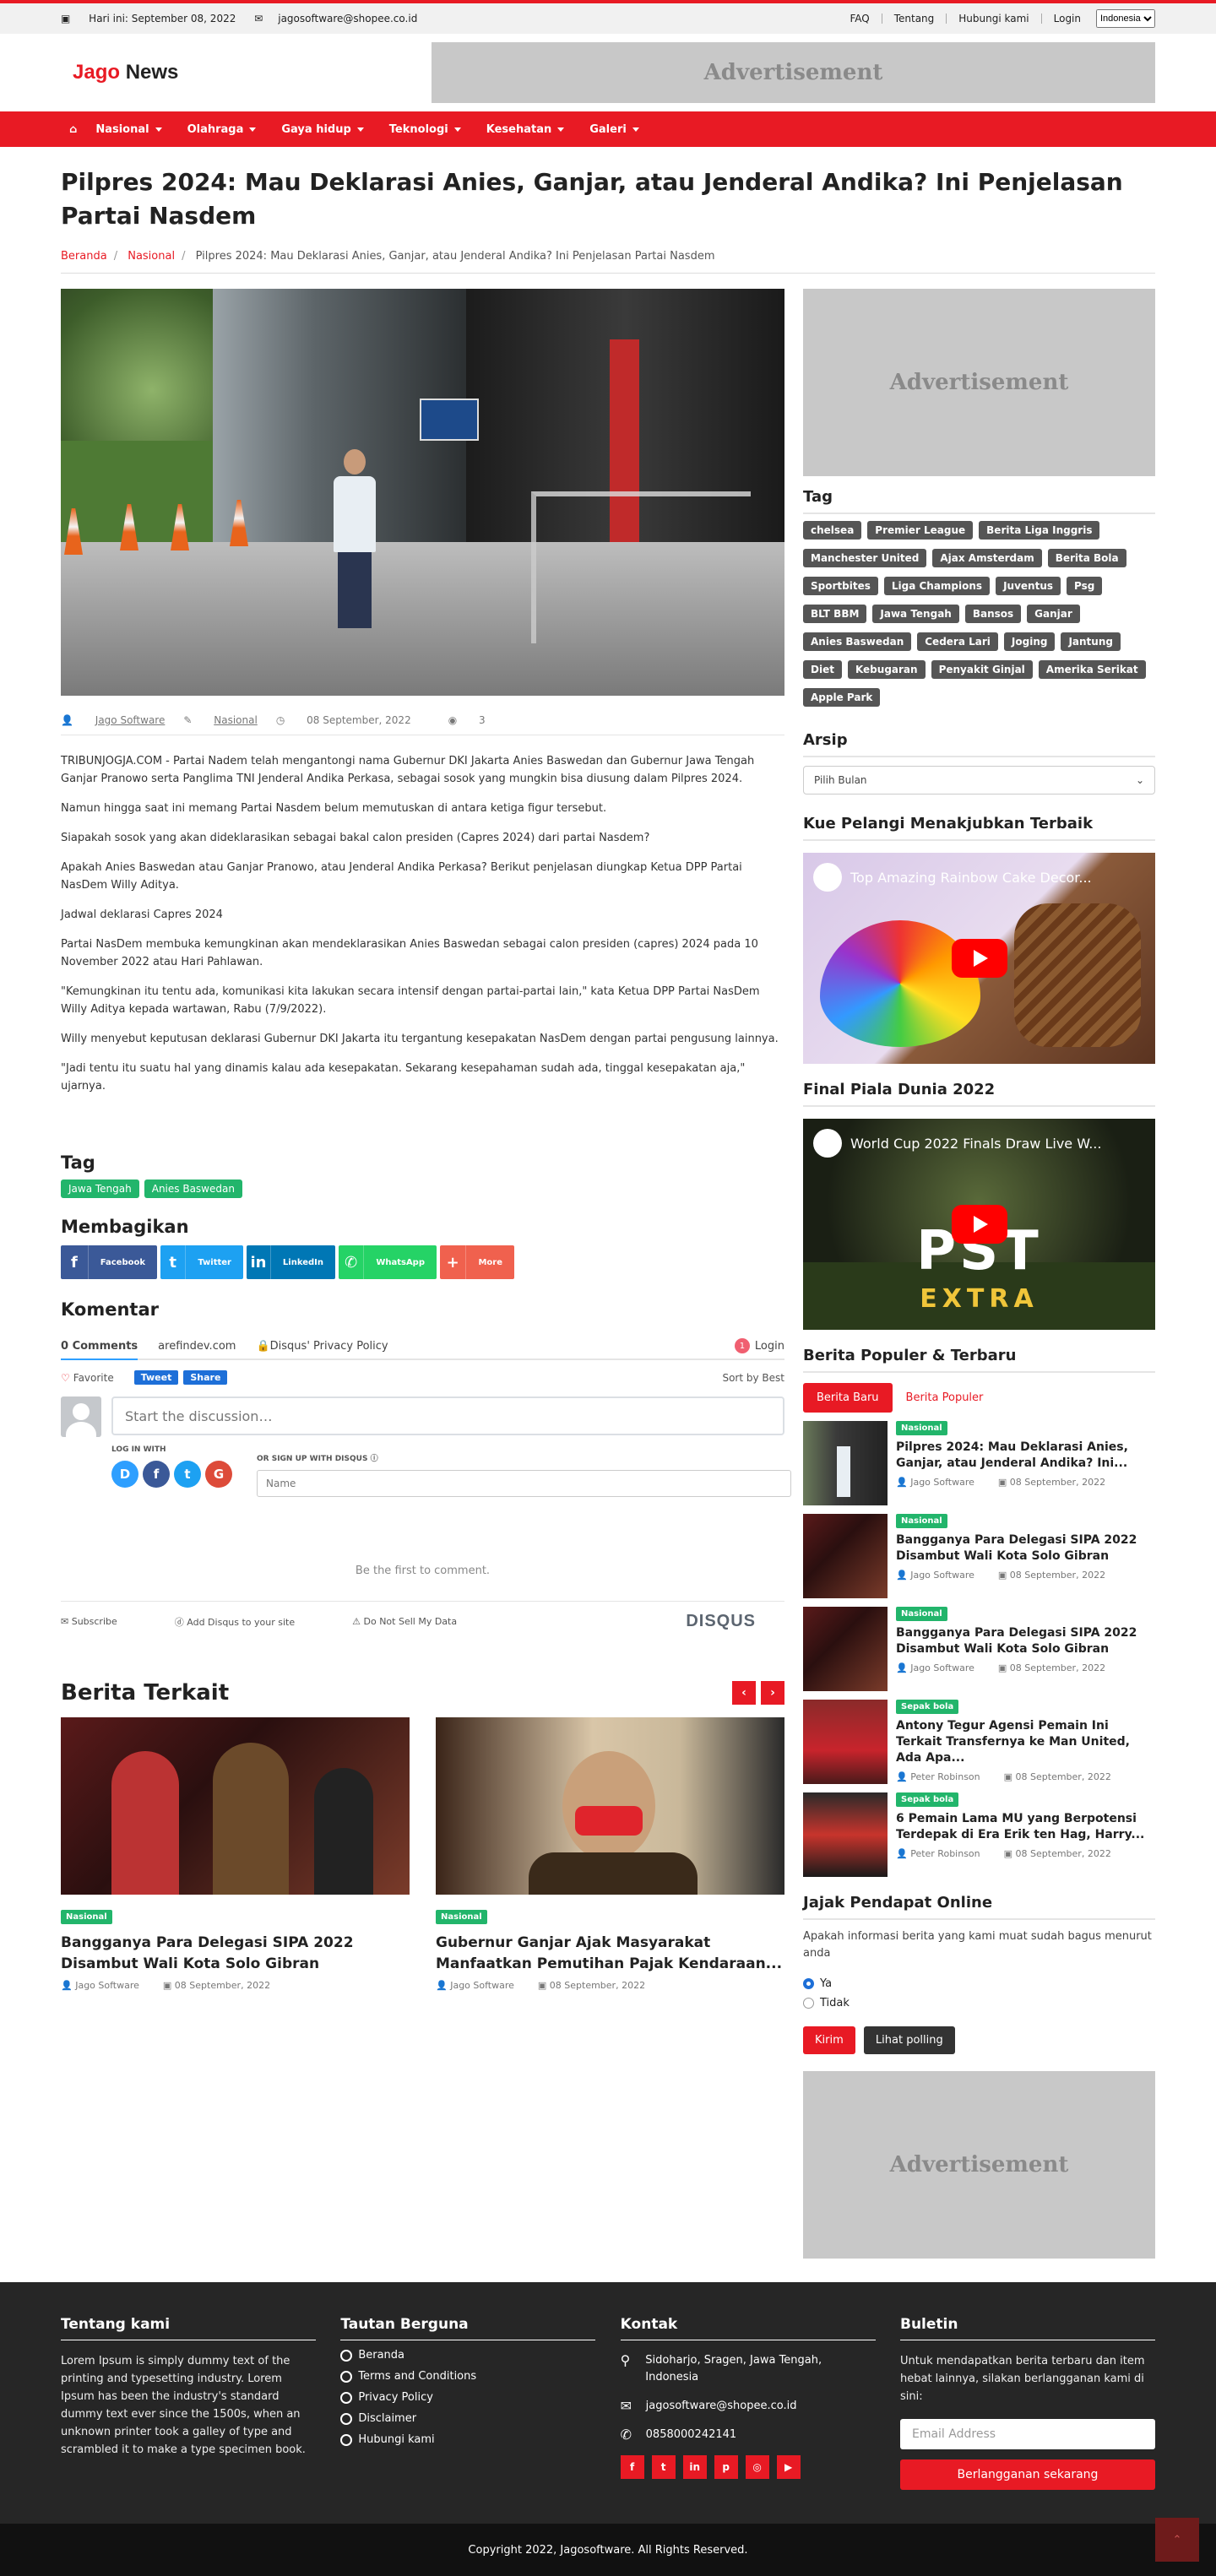  Describe the element at coordinates (769, 1346) in the screenshot. I see `disqus-login-button: Login` at that location.